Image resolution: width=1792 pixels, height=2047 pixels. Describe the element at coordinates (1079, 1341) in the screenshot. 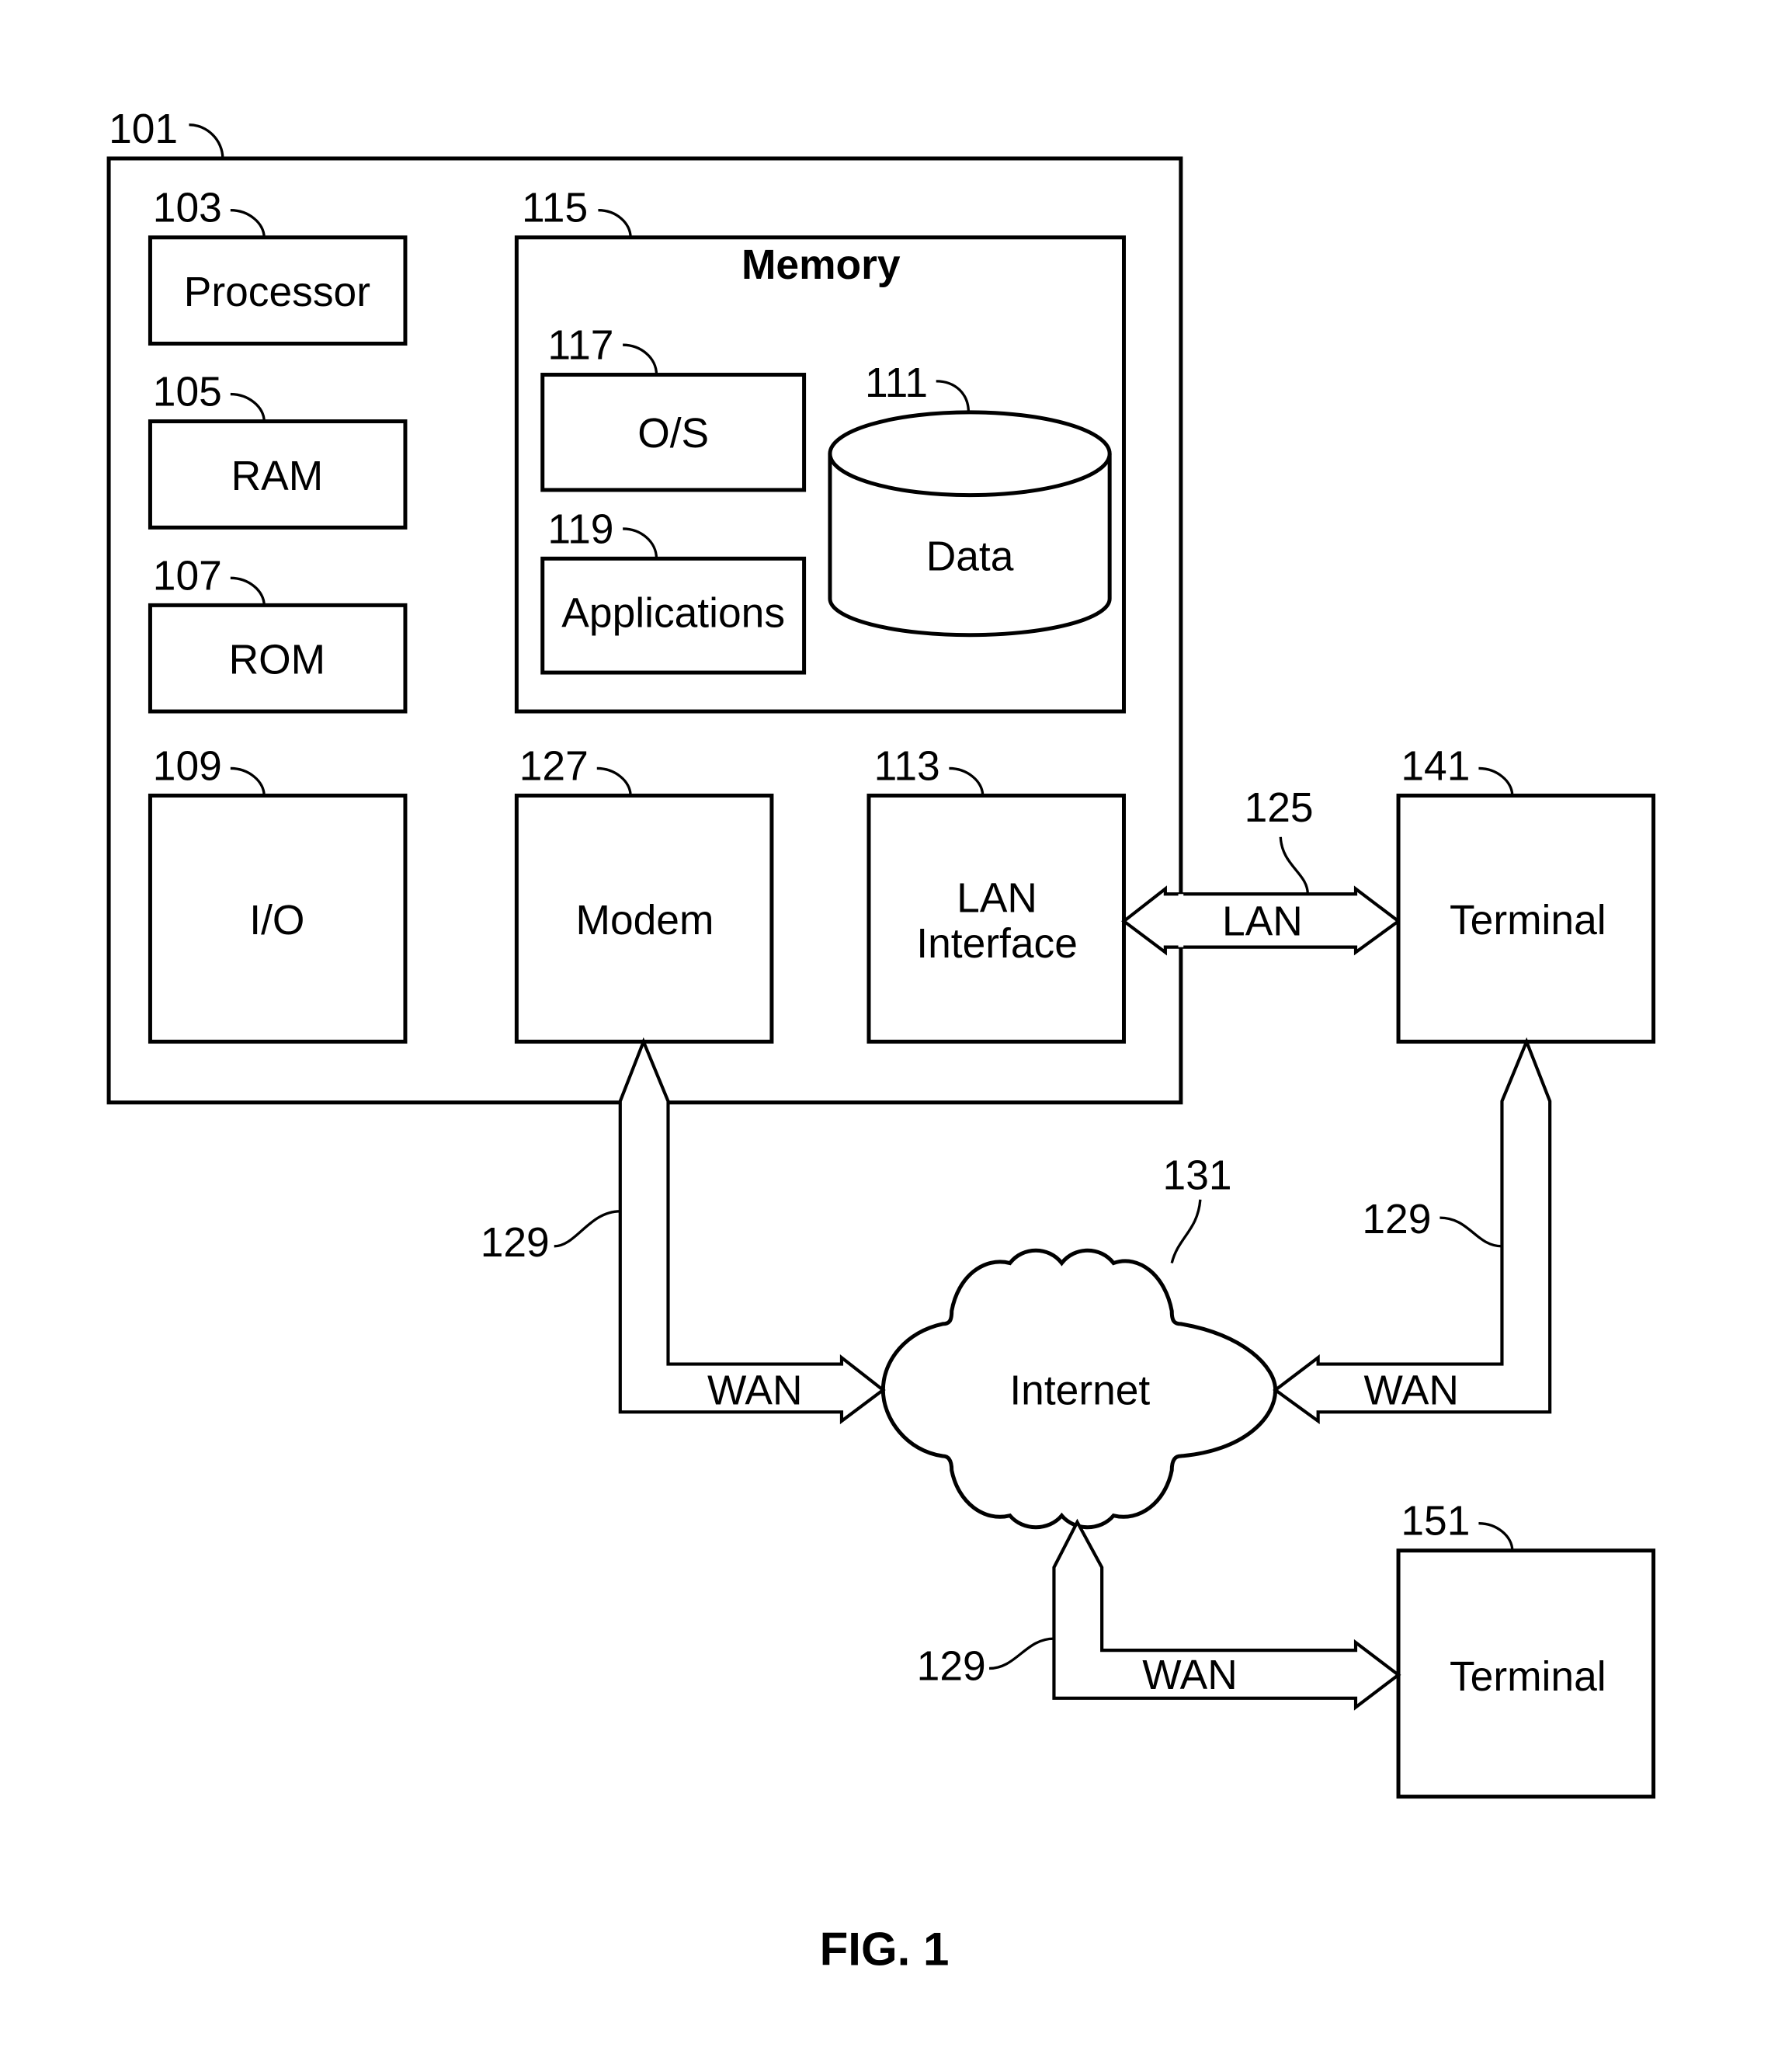

I see `internet-cloud: Internet 131` at that location.